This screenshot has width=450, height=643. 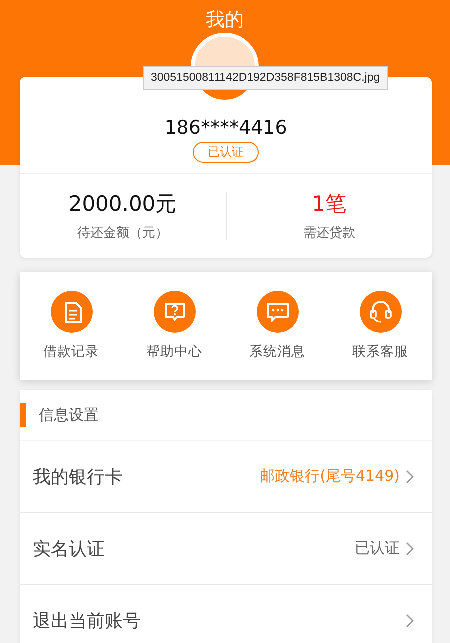 What do you see at coordinates (329, 233) in the screenshot?
I see `stat-label: 需还贷款` at bounding box center [329, 233].